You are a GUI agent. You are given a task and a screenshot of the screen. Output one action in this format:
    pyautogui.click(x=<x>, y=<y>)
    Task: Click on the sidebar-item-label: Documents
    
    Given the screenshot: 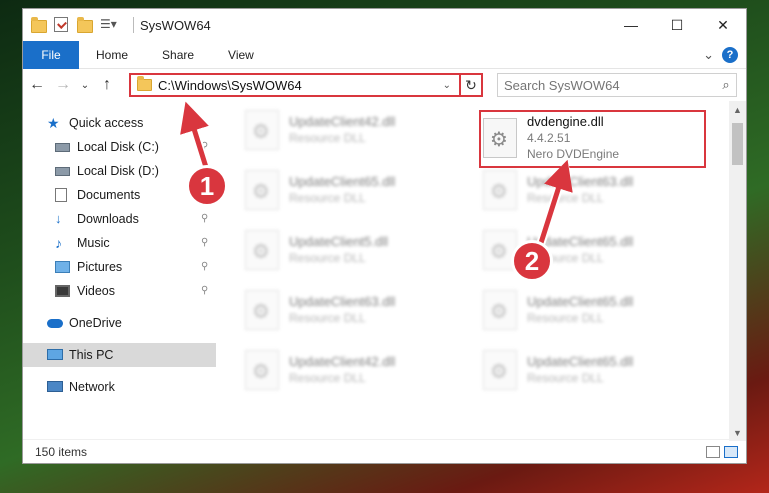 What is the action you would take?
    pyautogui.click(x=109, y=195)
    